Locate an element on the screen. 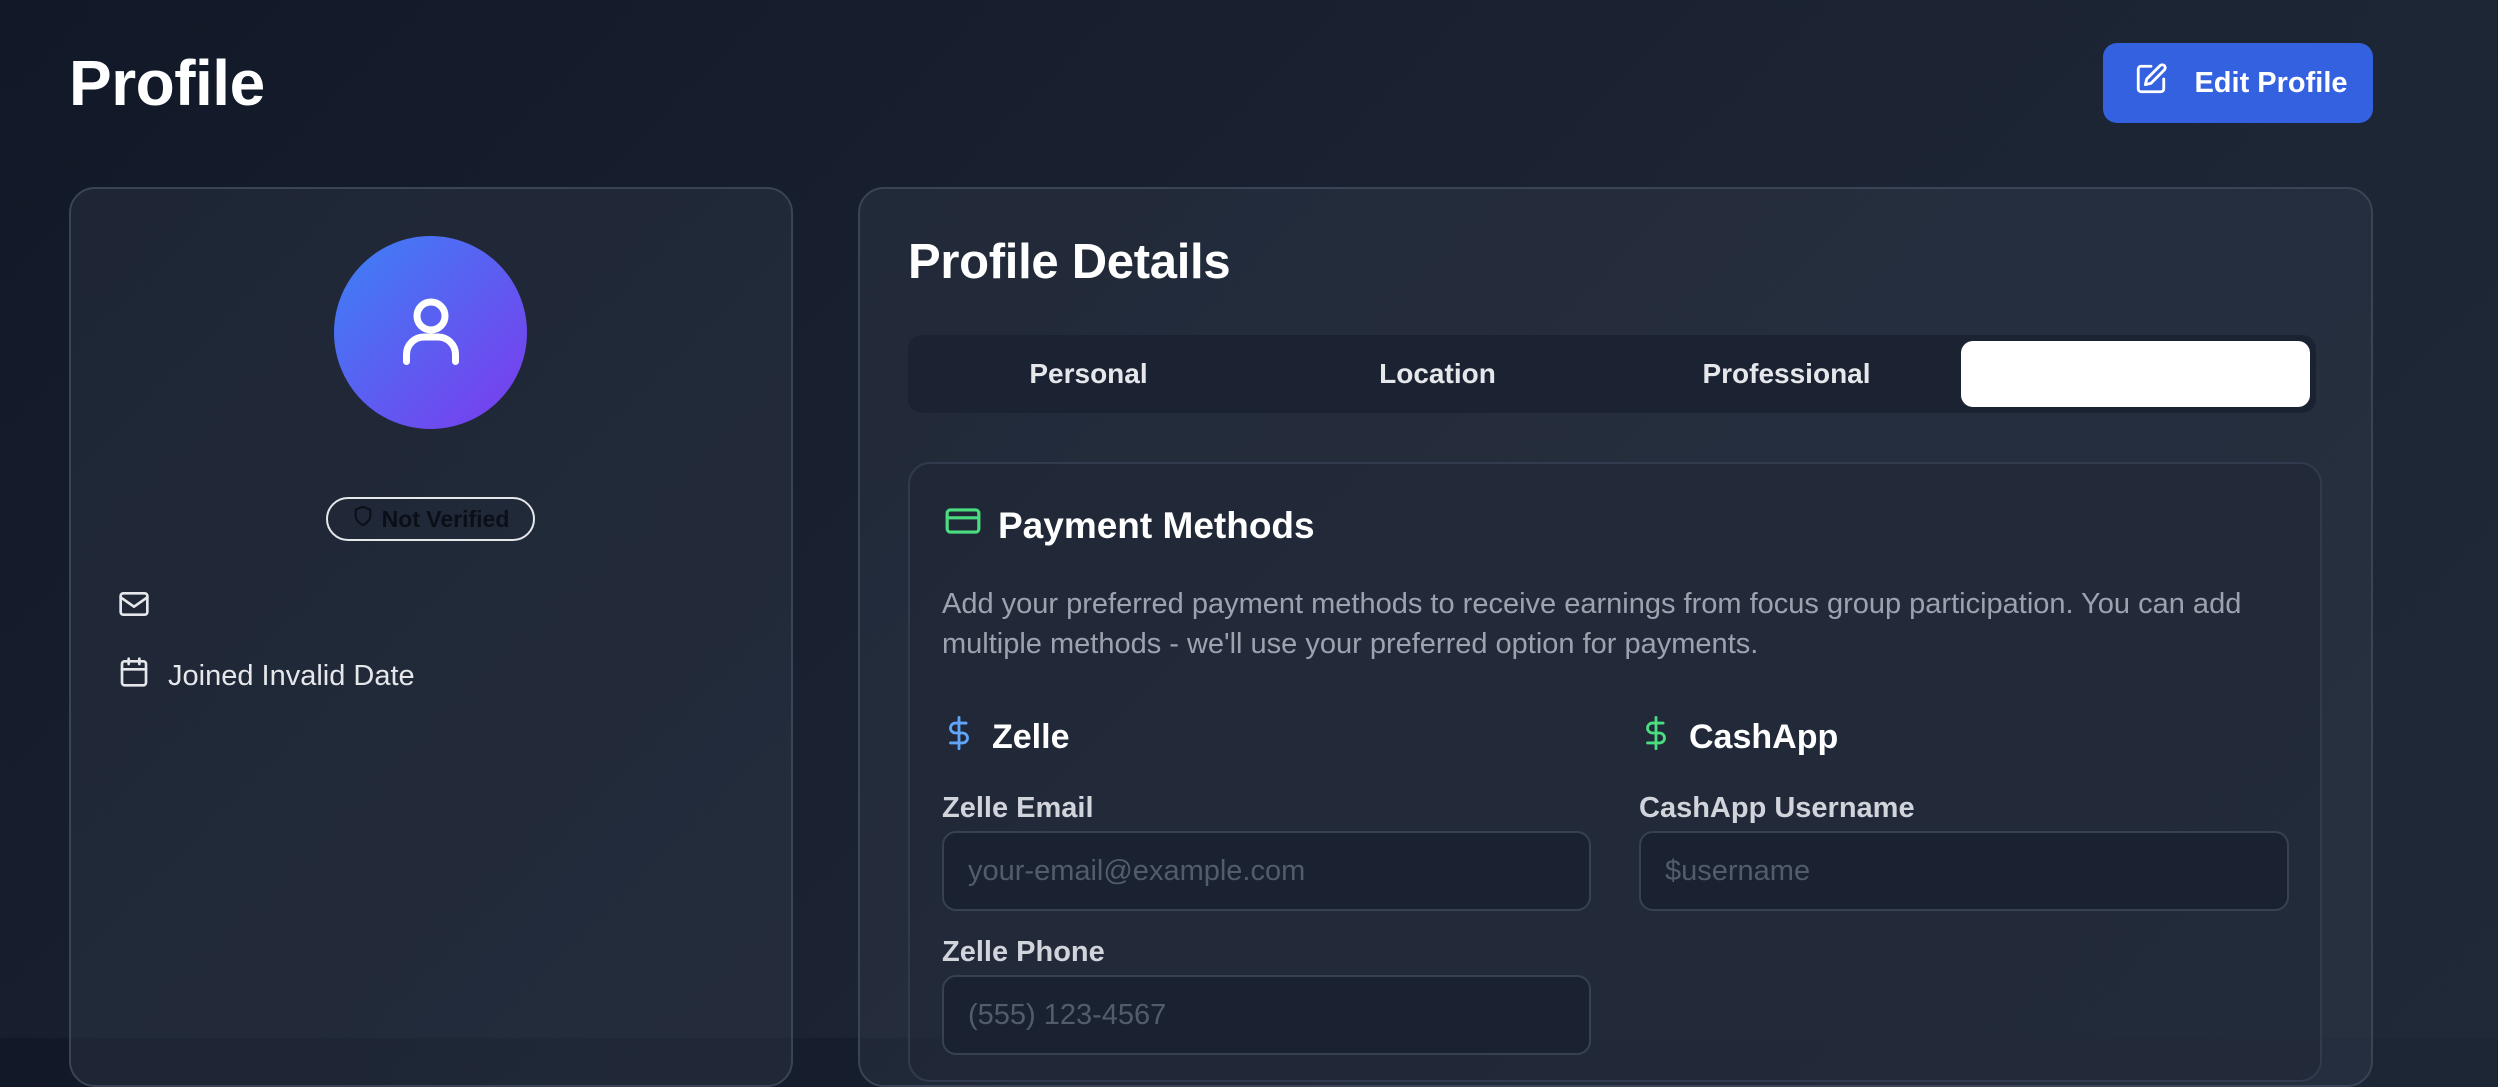  edit-profile-label: Edit Profile is located at coordinates (2271, 82).